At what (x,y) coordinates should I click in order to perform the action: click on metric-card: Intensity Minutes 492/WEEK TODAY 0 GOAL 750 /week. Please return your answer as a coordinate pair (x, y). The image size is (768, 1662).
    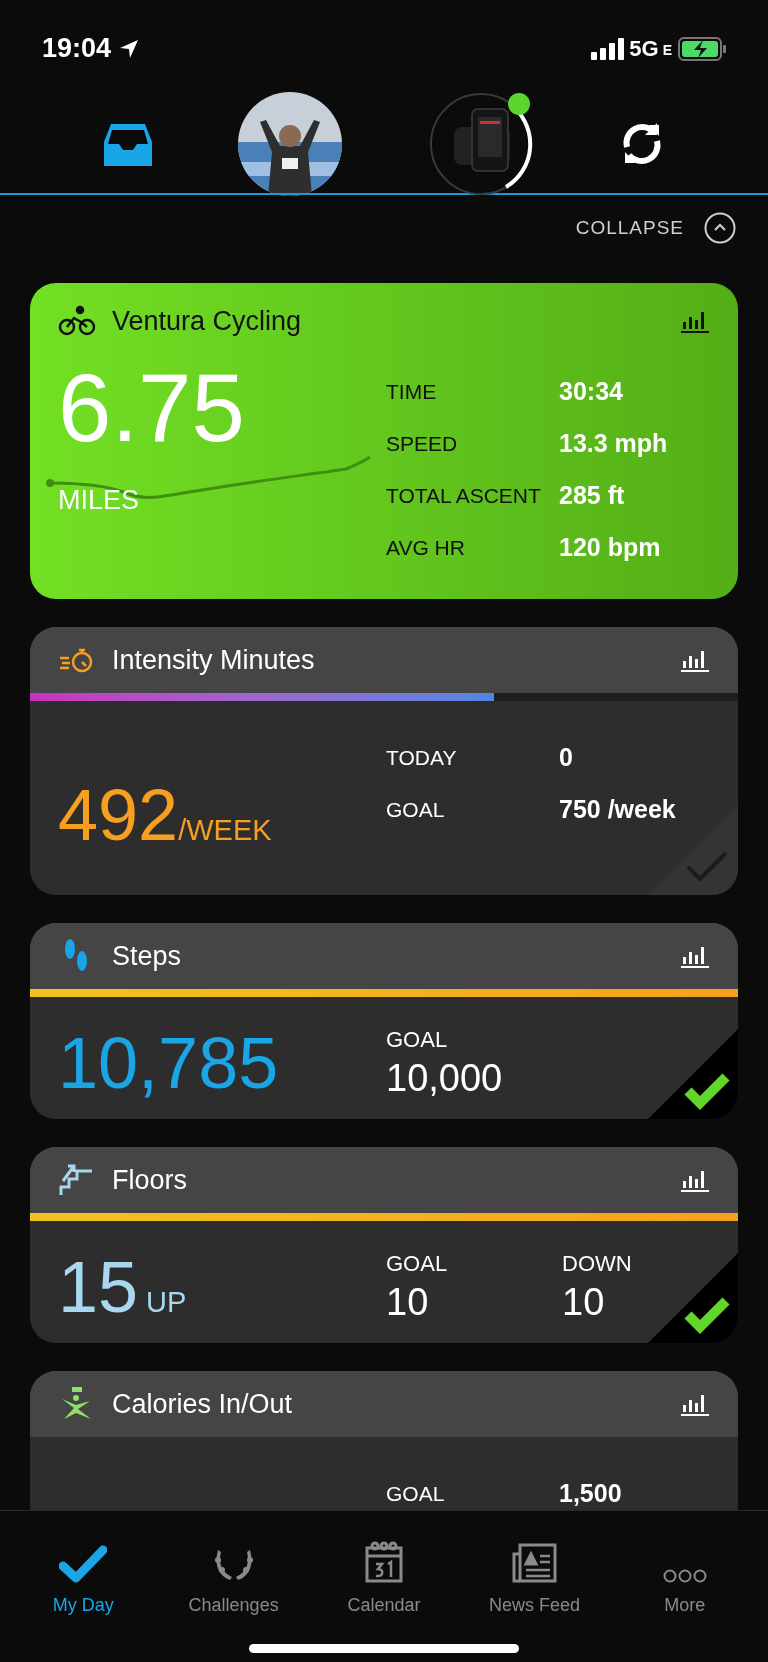
    Looking at the image, I should click on (384, 761).